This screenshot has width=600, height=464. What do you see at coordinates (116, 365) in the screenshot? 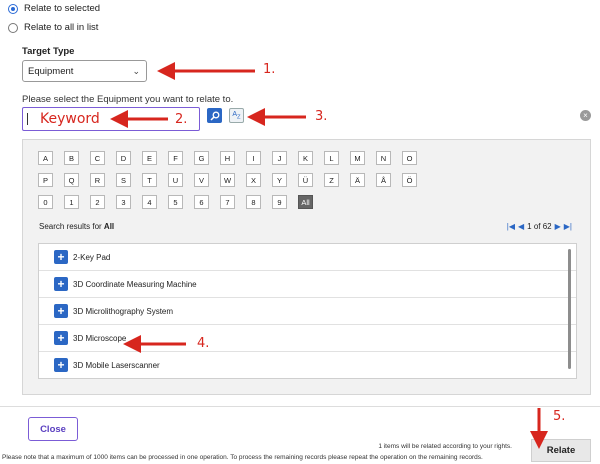
I see `list-item-label: 3D Mobile Laserscanner` at bounding box center [116, 365].